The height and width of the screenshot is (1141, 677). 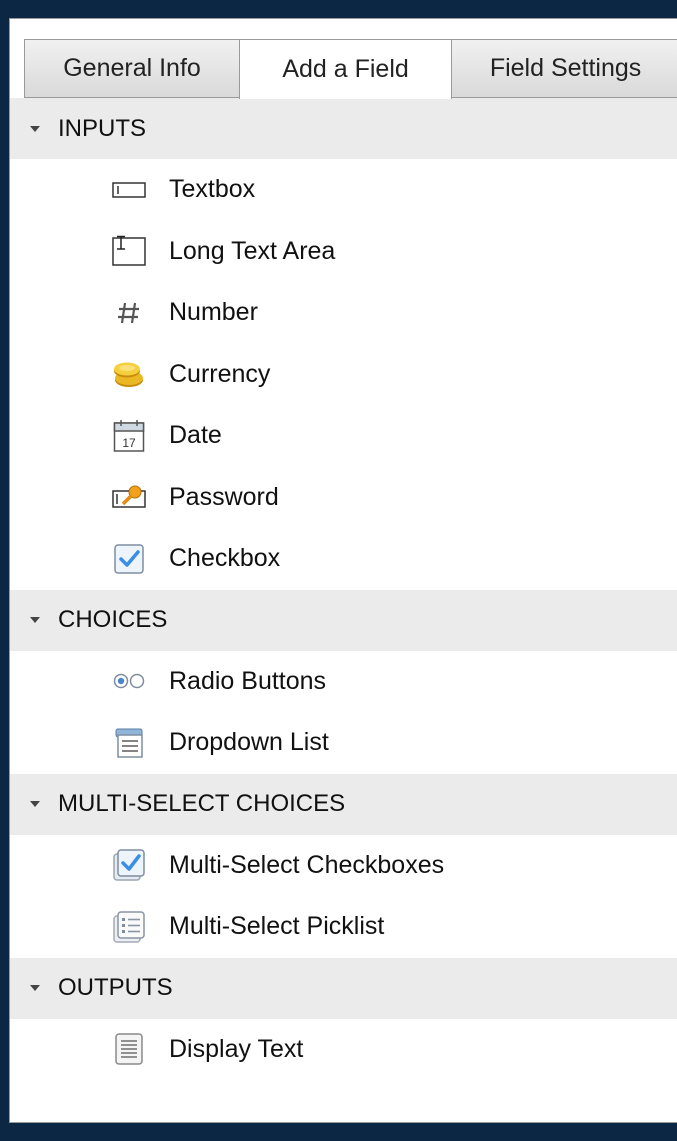 I want to click on radio-buttons-icon, so click(x=129, y=681).